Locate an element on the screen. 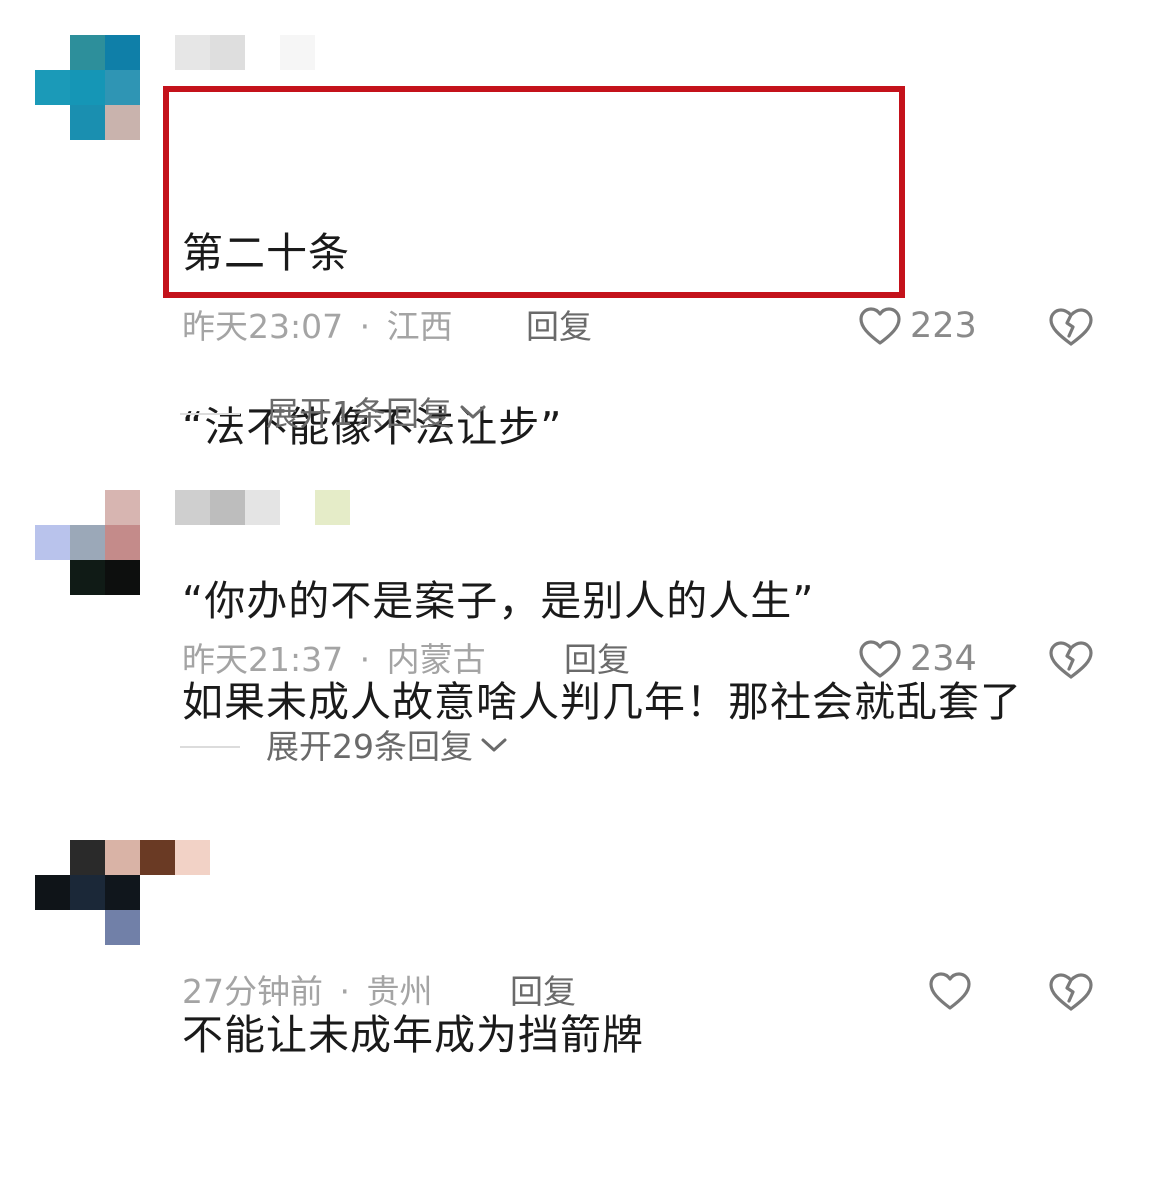  location: 内蒙古 is located at coordinates (436, 659).